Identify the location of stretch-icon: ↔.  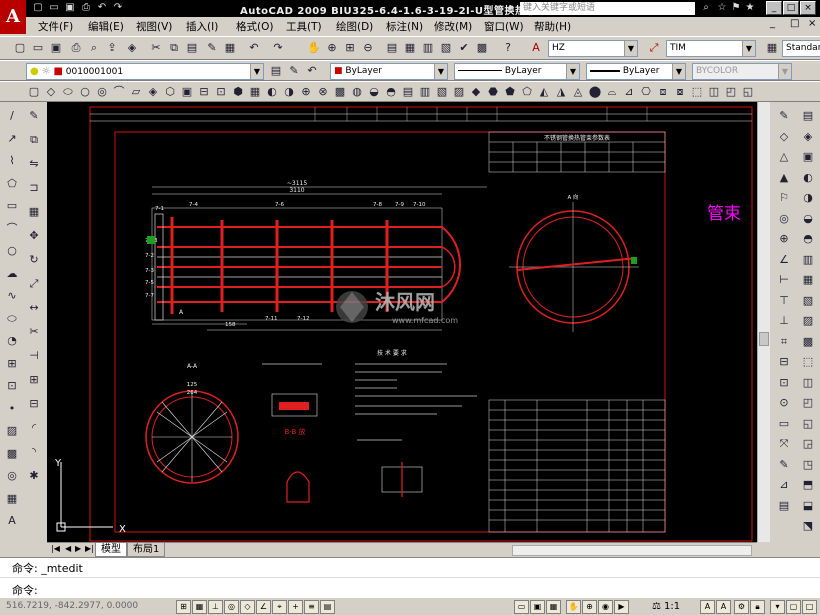
(34, 308).